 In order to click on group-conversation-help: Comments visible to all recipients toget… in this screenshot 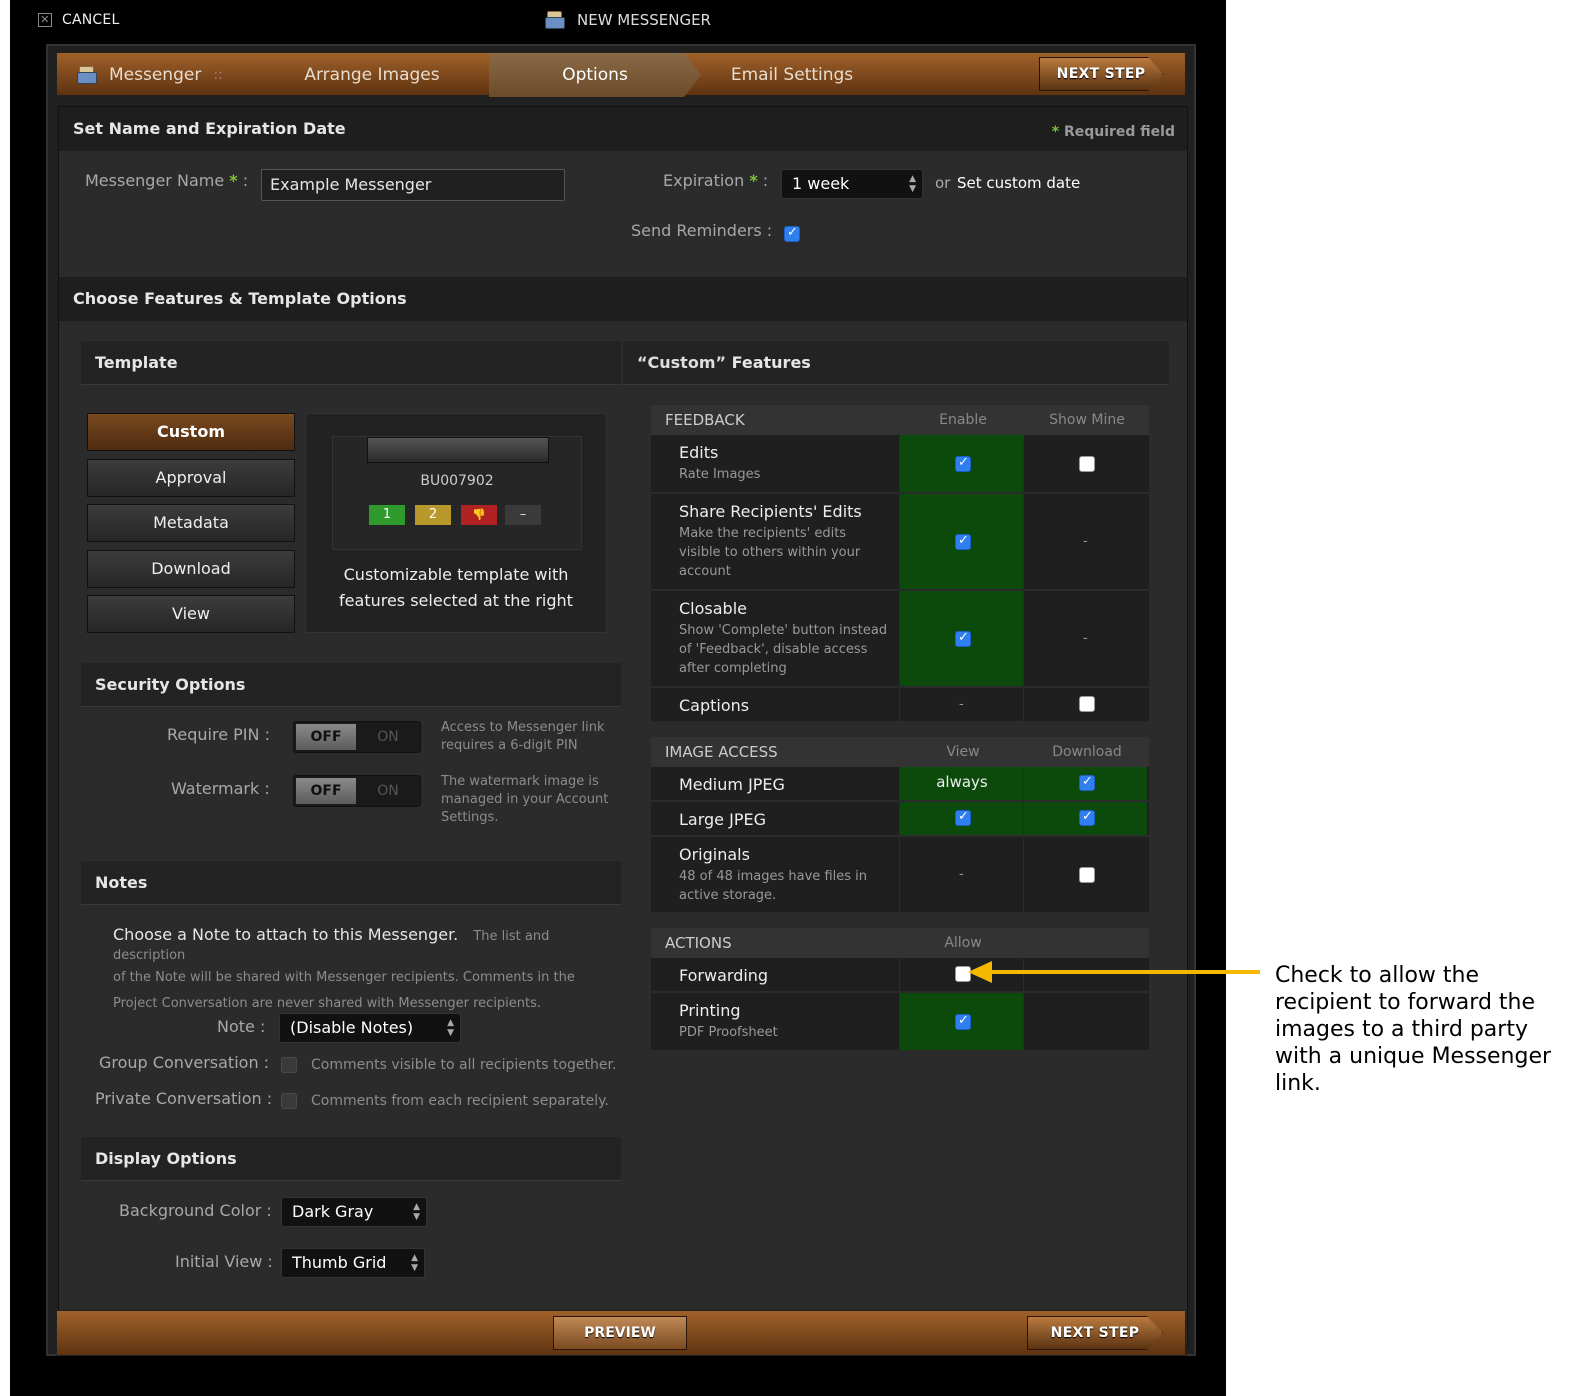, I will do `click(464, 1065)`.